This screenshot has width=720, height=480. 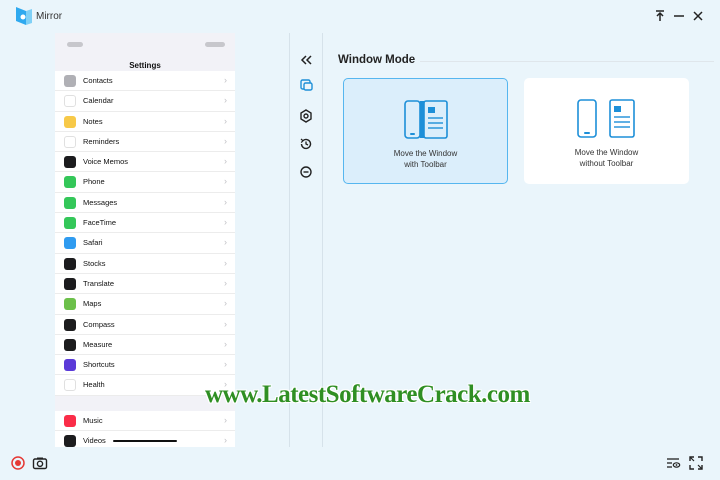 What do you see at coordinates (679, 16) in the screenshot?
I see `minimize-icon` at bounding box center [679, 16].